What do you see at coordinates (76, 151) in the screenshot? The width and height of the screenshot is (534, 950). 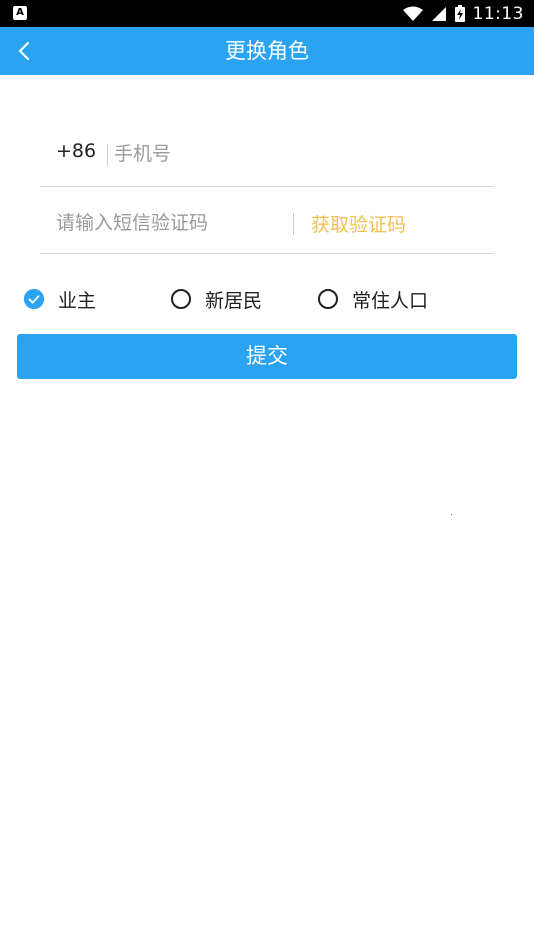 I see `country-code: +86` at bounding box center [76, 151].